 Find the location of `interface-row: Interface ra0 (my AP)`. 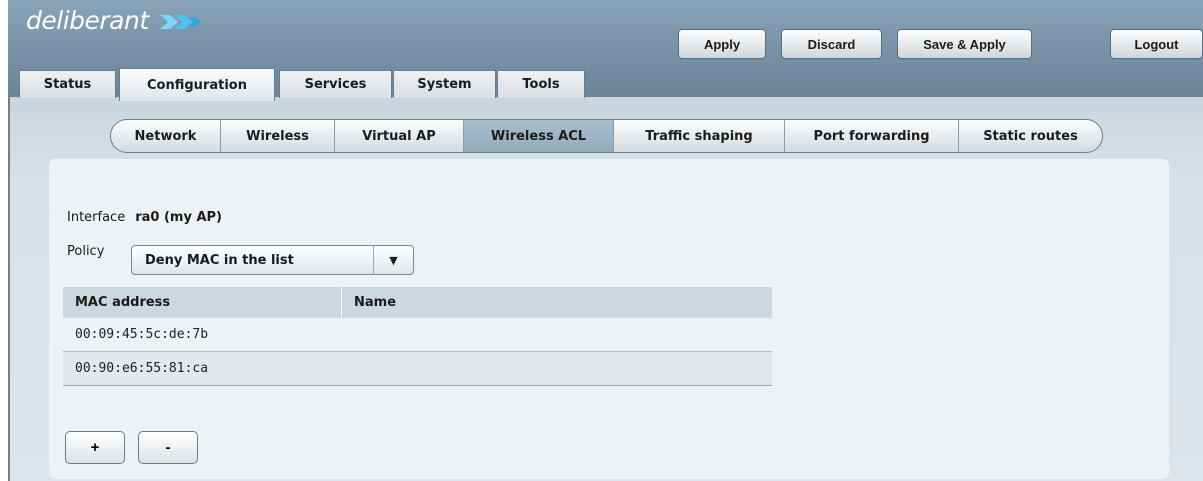

interface-row: Interface ra0 (my AP) is located at coordinates (144, 217).